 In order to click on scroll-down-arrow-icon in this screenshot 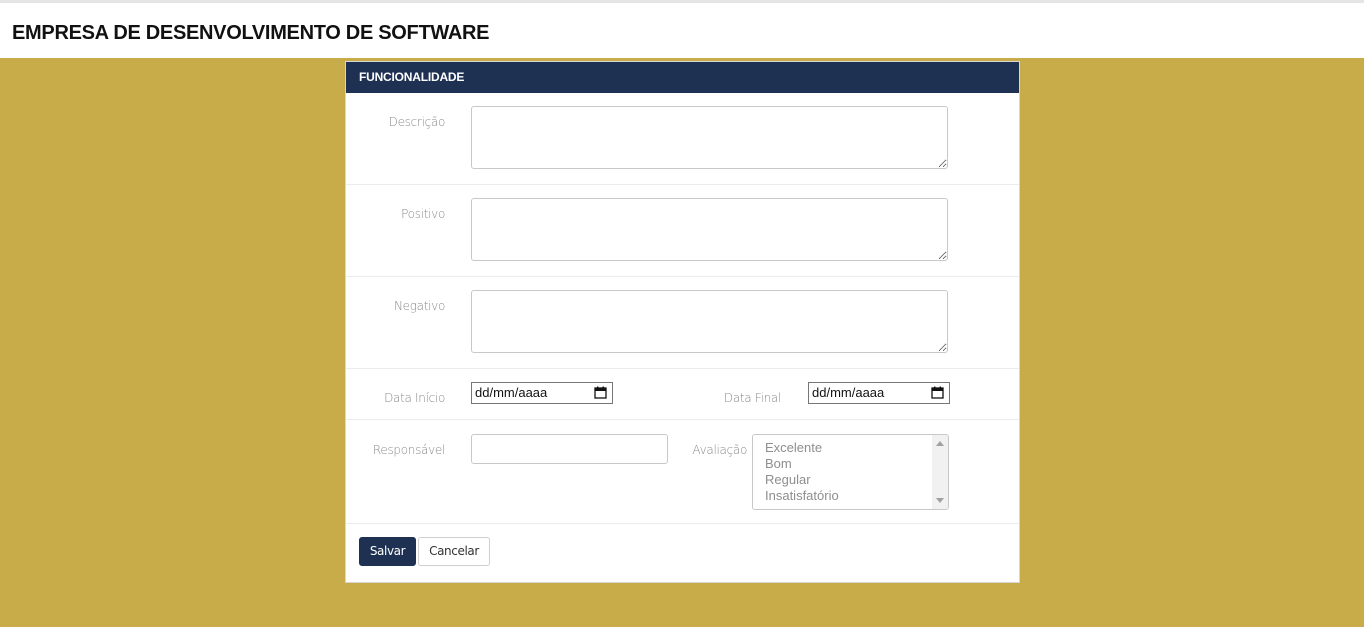, I will do `click(940, 500)`.